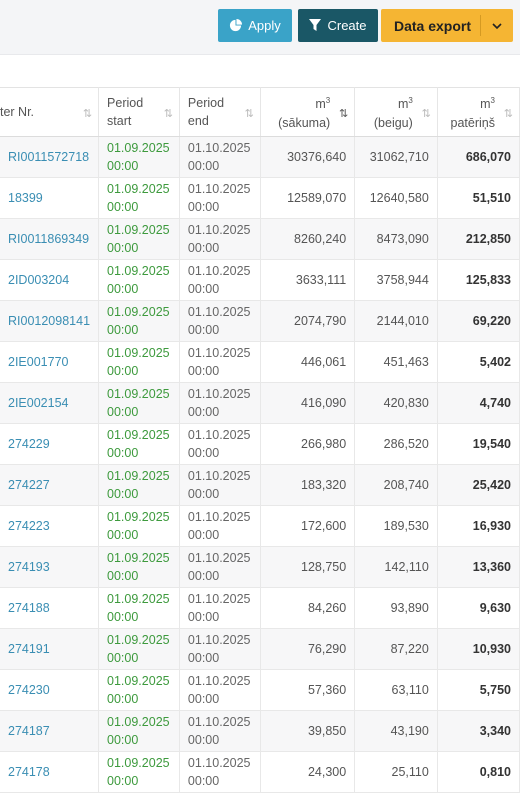  I want to click on sort-desc-icon: ⇅, so click(343, 114).